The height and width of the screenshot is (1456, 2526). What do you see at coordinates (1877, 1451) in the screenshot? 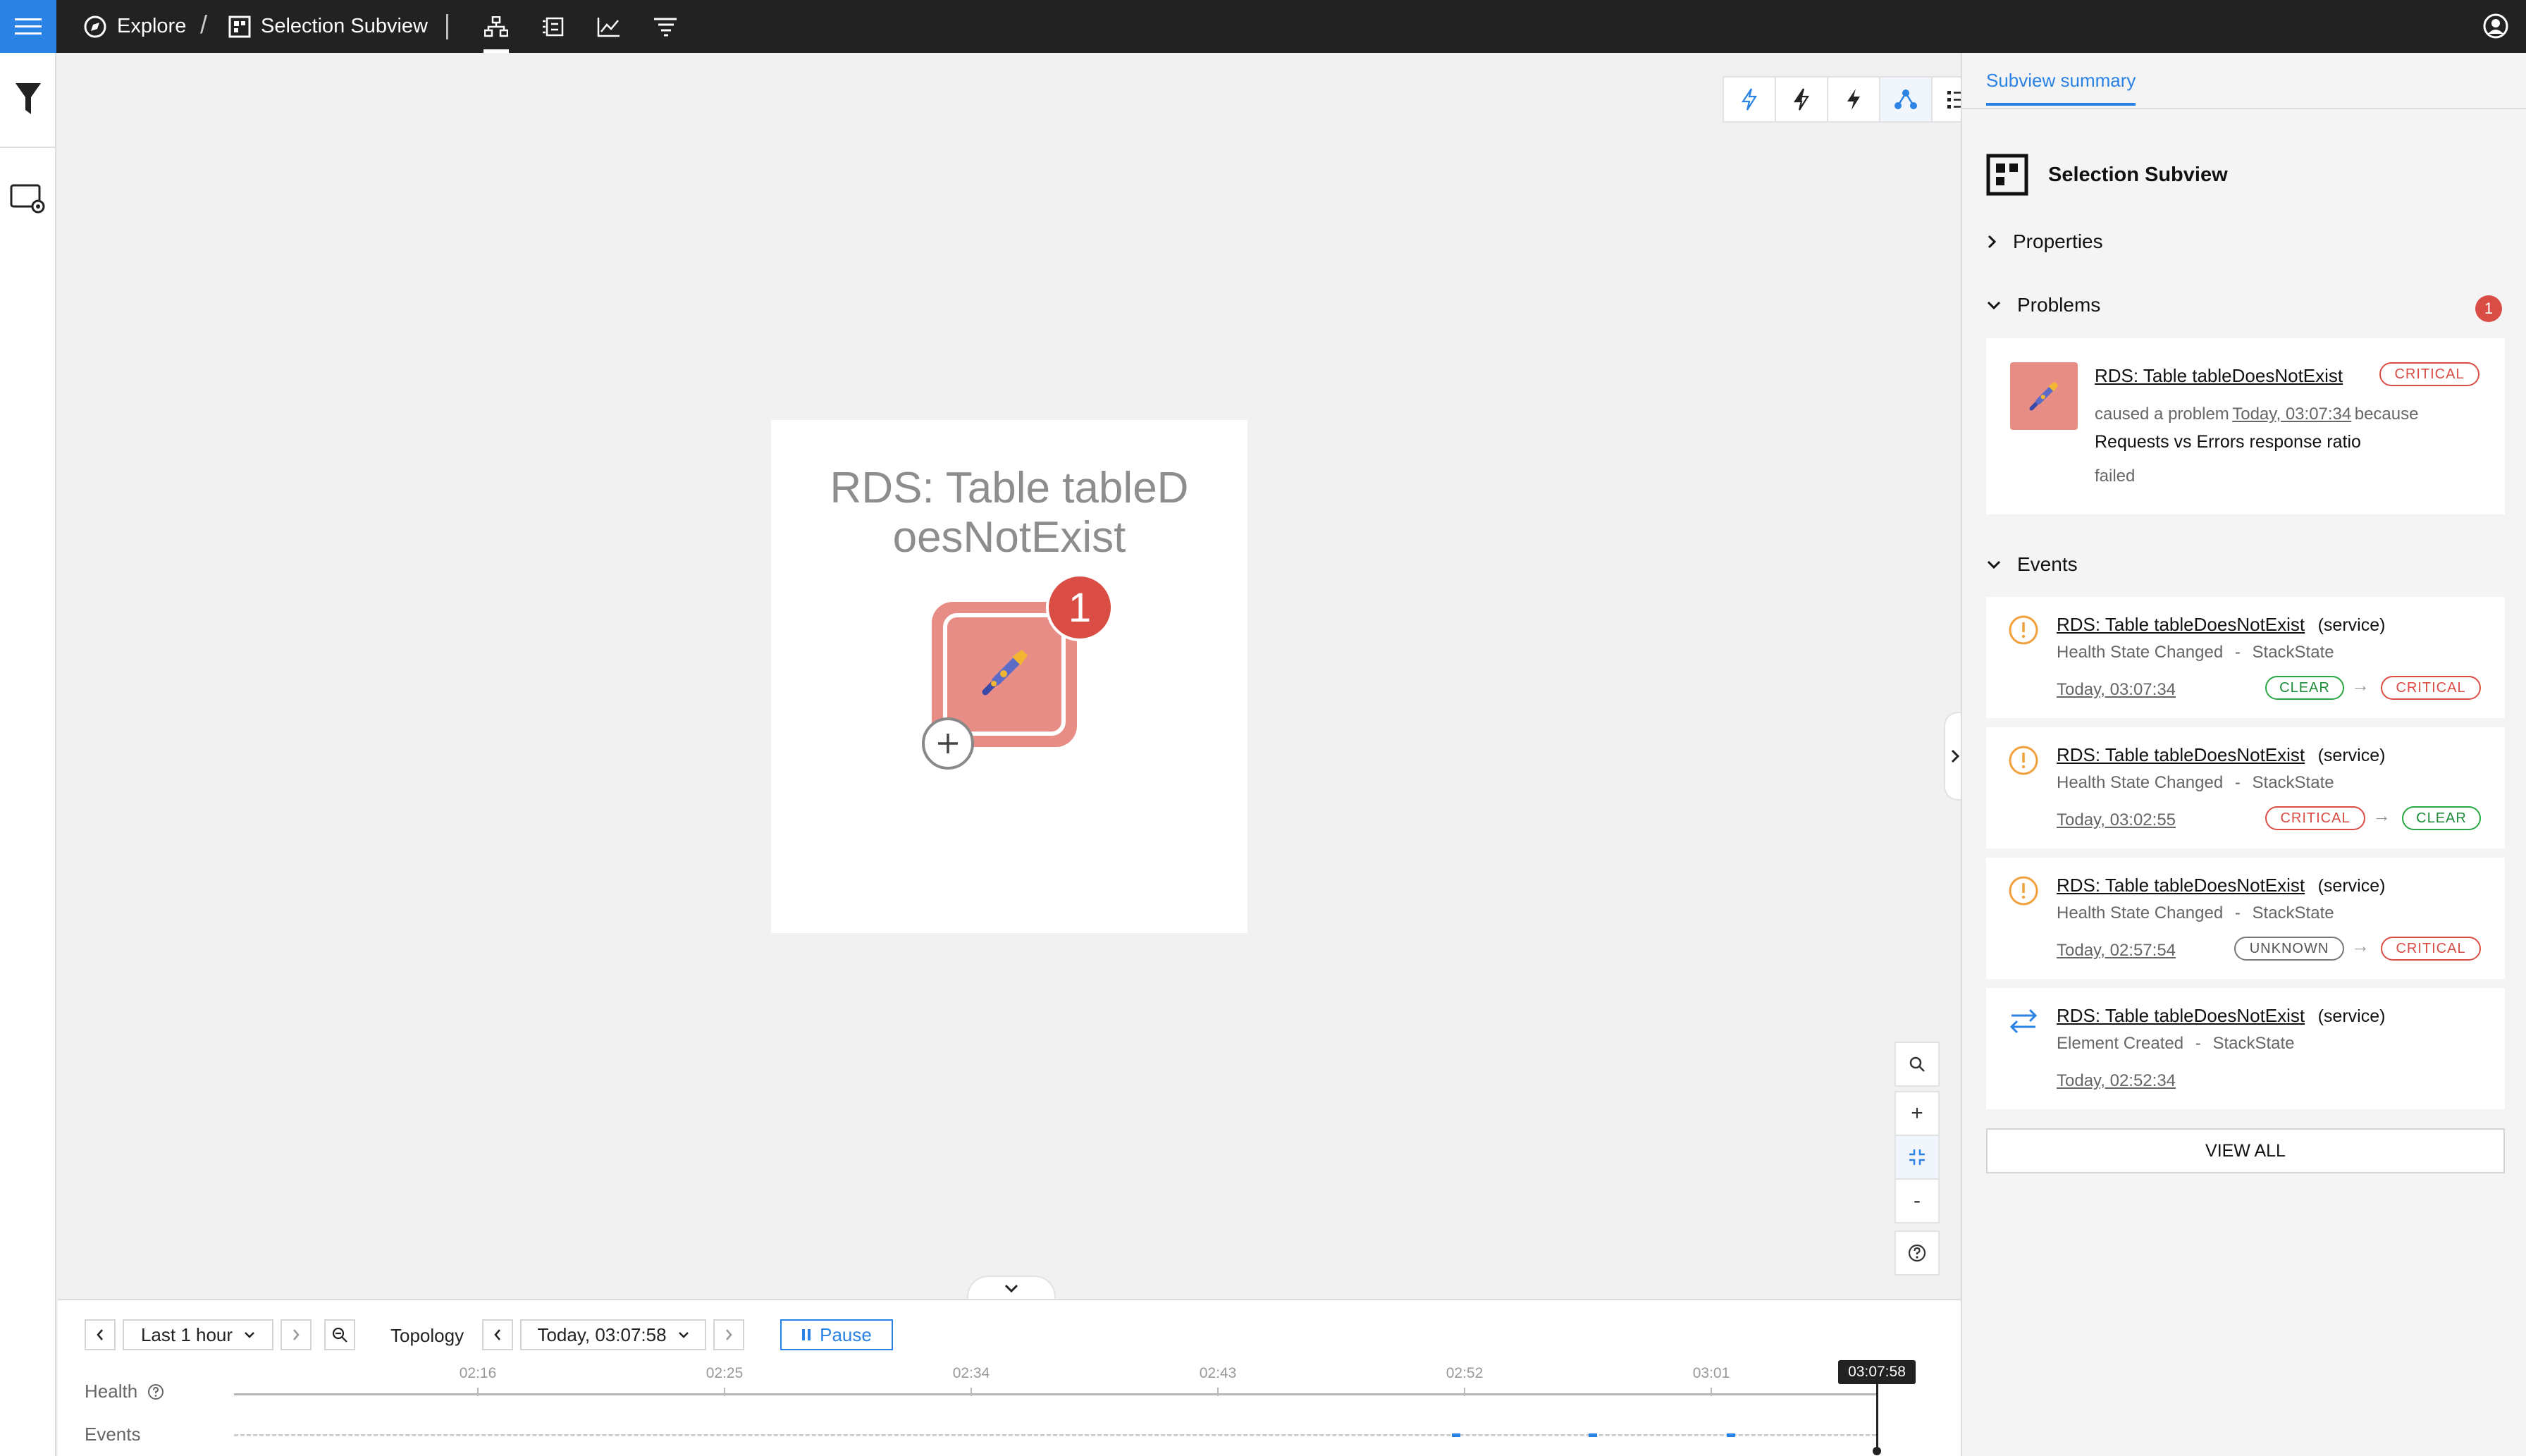
I see `time-cursor-handle` at bounding box center [1877, 1451].